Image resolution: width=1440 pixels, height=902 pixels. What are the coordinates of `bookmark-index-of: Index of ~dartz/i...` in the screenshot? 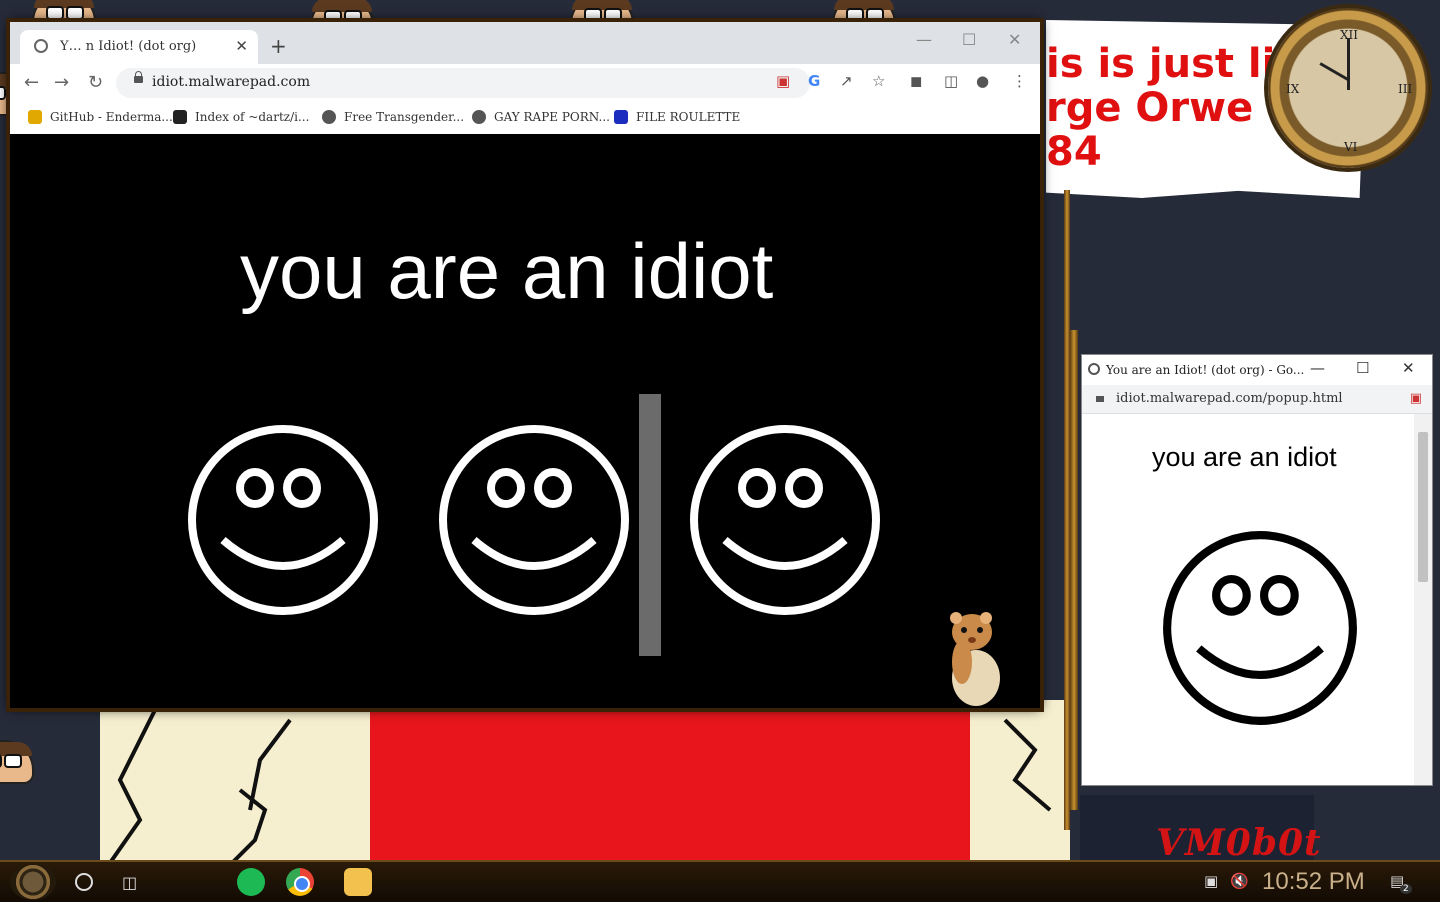 It's located at (241, 117).